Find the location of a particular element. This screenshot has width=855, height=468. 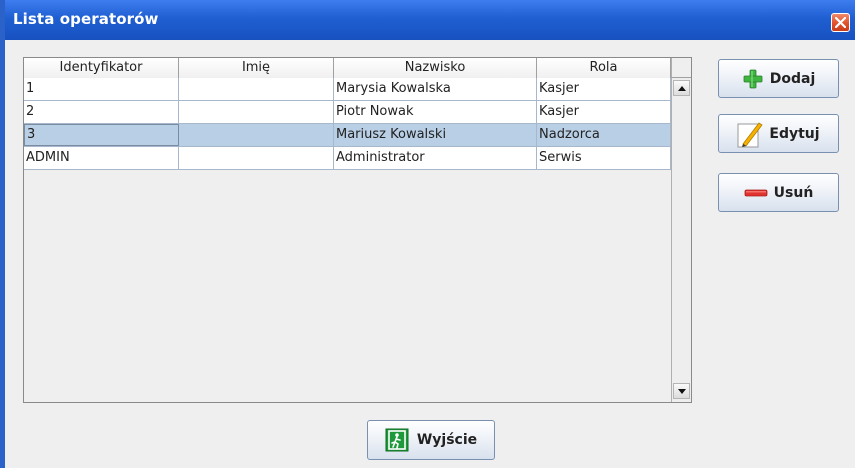

cell-identyfikator: 1 is located at coordinates (101, 89).